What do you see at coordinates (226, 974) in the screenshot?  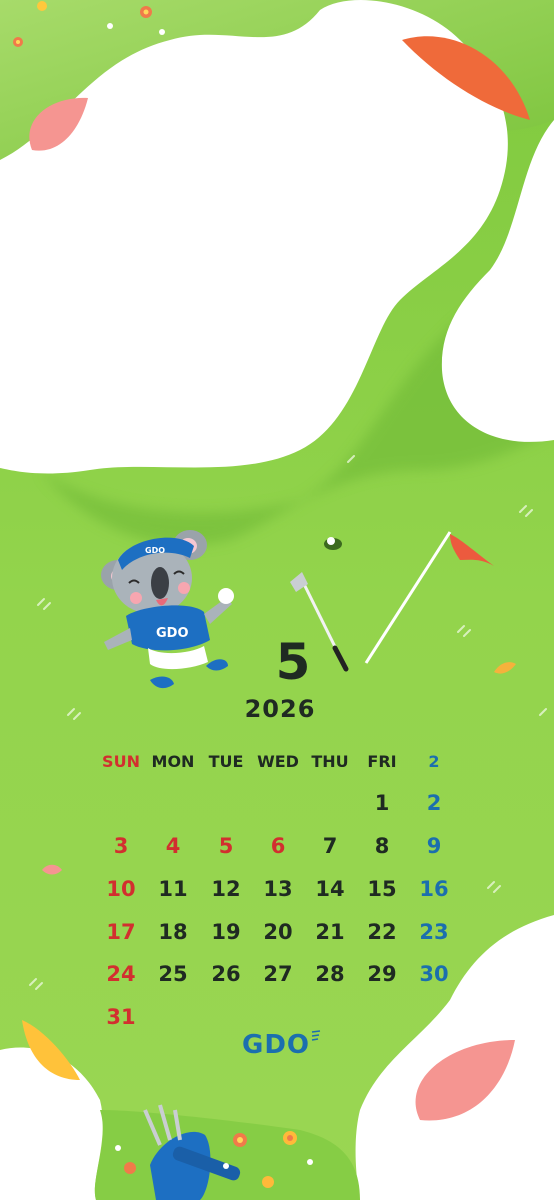 I see `calendar-day: 26` at bounding box center [226, 974].